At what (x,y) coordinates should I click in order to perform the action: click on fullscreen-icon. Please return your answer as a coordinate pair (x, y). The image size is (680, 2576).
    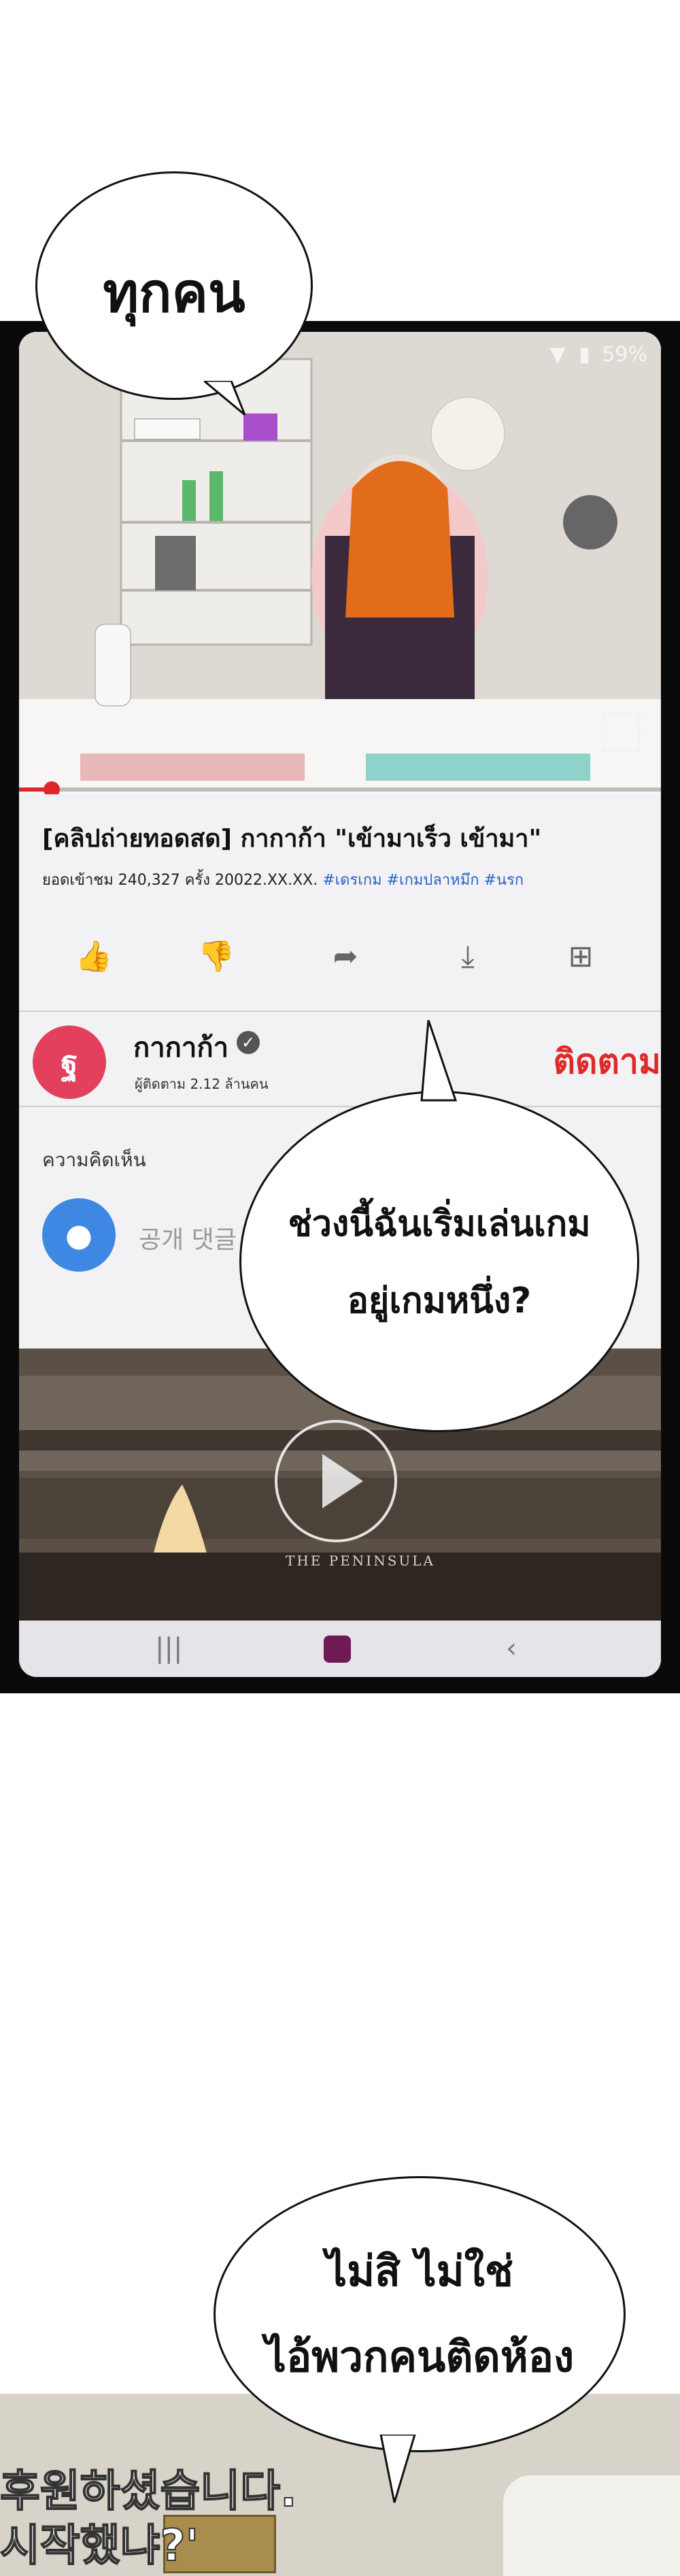
    Looking at the image, I should click on (621, 732).